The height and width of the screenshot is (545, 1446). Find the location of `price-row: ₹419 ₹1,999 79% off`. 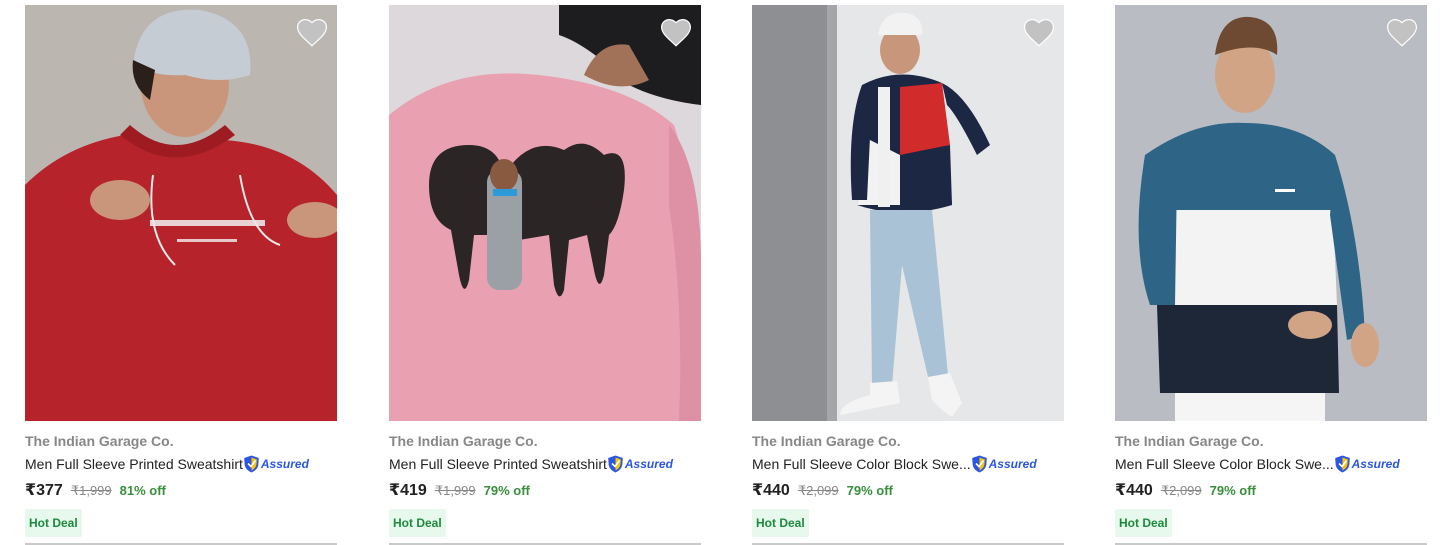

price-row: ₹419 ₹1,999 79% off is located at coordinates (459, 490).